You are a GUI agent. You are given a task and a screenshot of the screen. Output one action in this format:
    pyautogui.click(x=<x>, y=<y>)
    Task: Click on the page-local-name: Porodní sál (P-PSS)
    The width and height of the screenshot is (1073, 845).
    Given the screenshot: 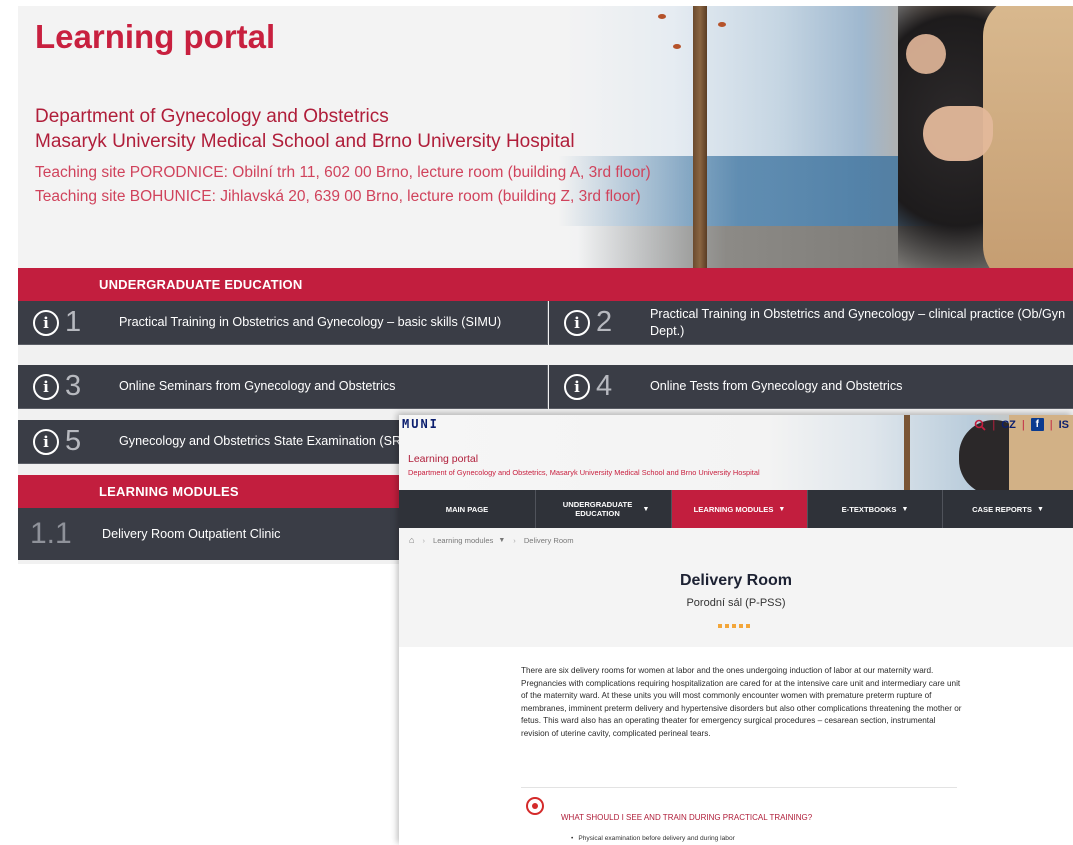 What is the action you would take?
    pyautogui.click(x=736, y=603)
    